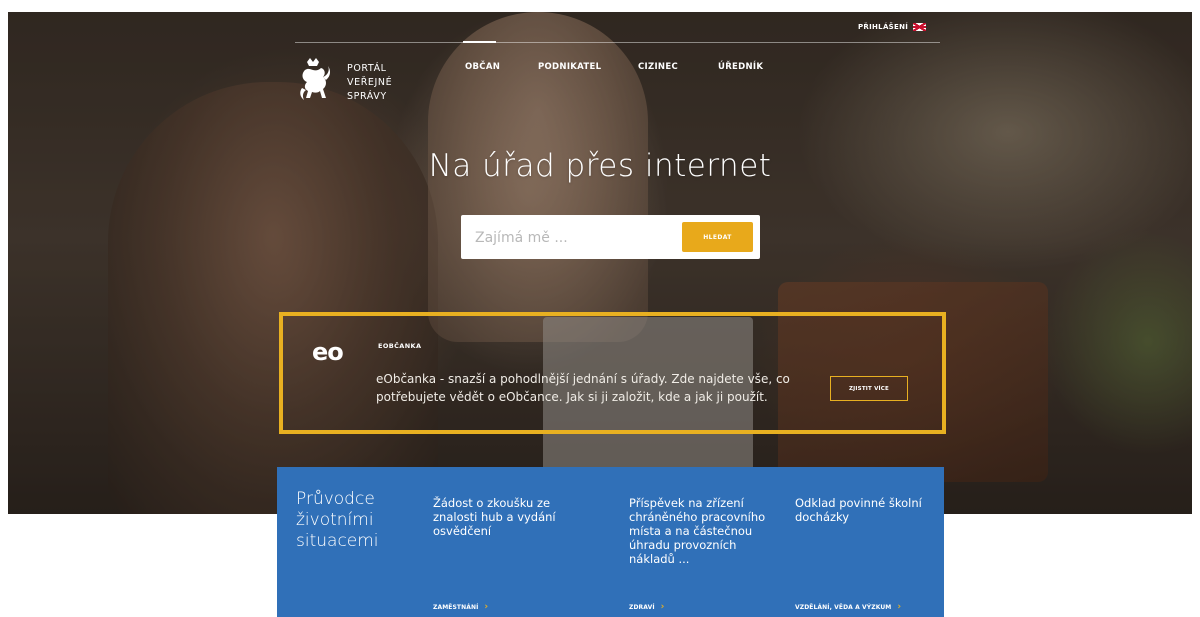  I want to click on nav-obcan: OBČAN, so click(482, 67).